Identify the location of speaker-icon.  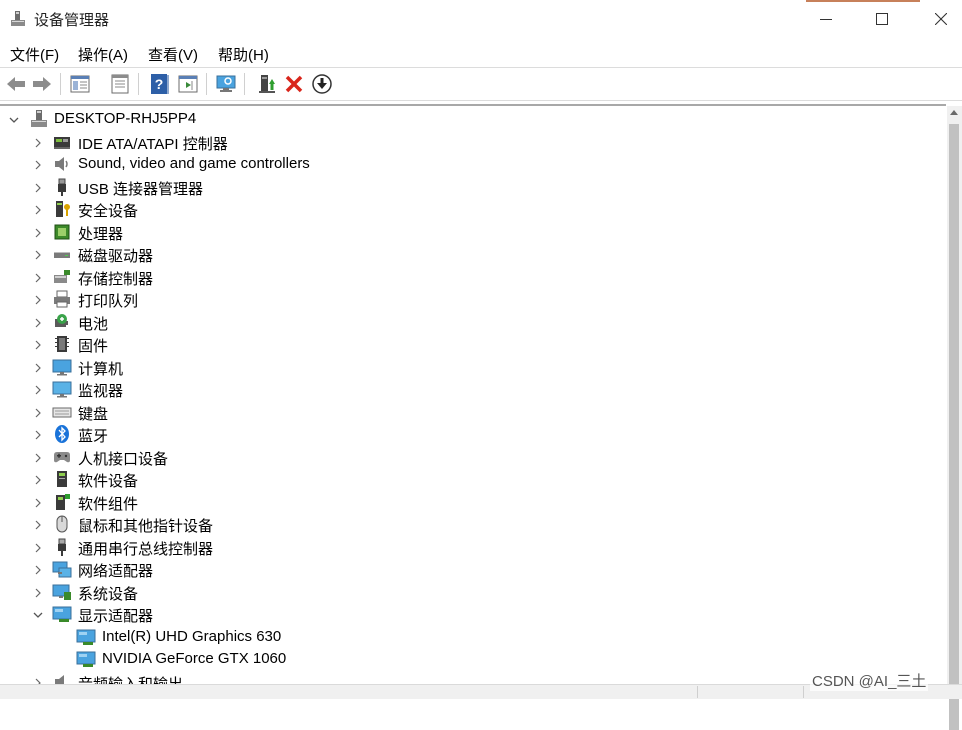
(62, 164).